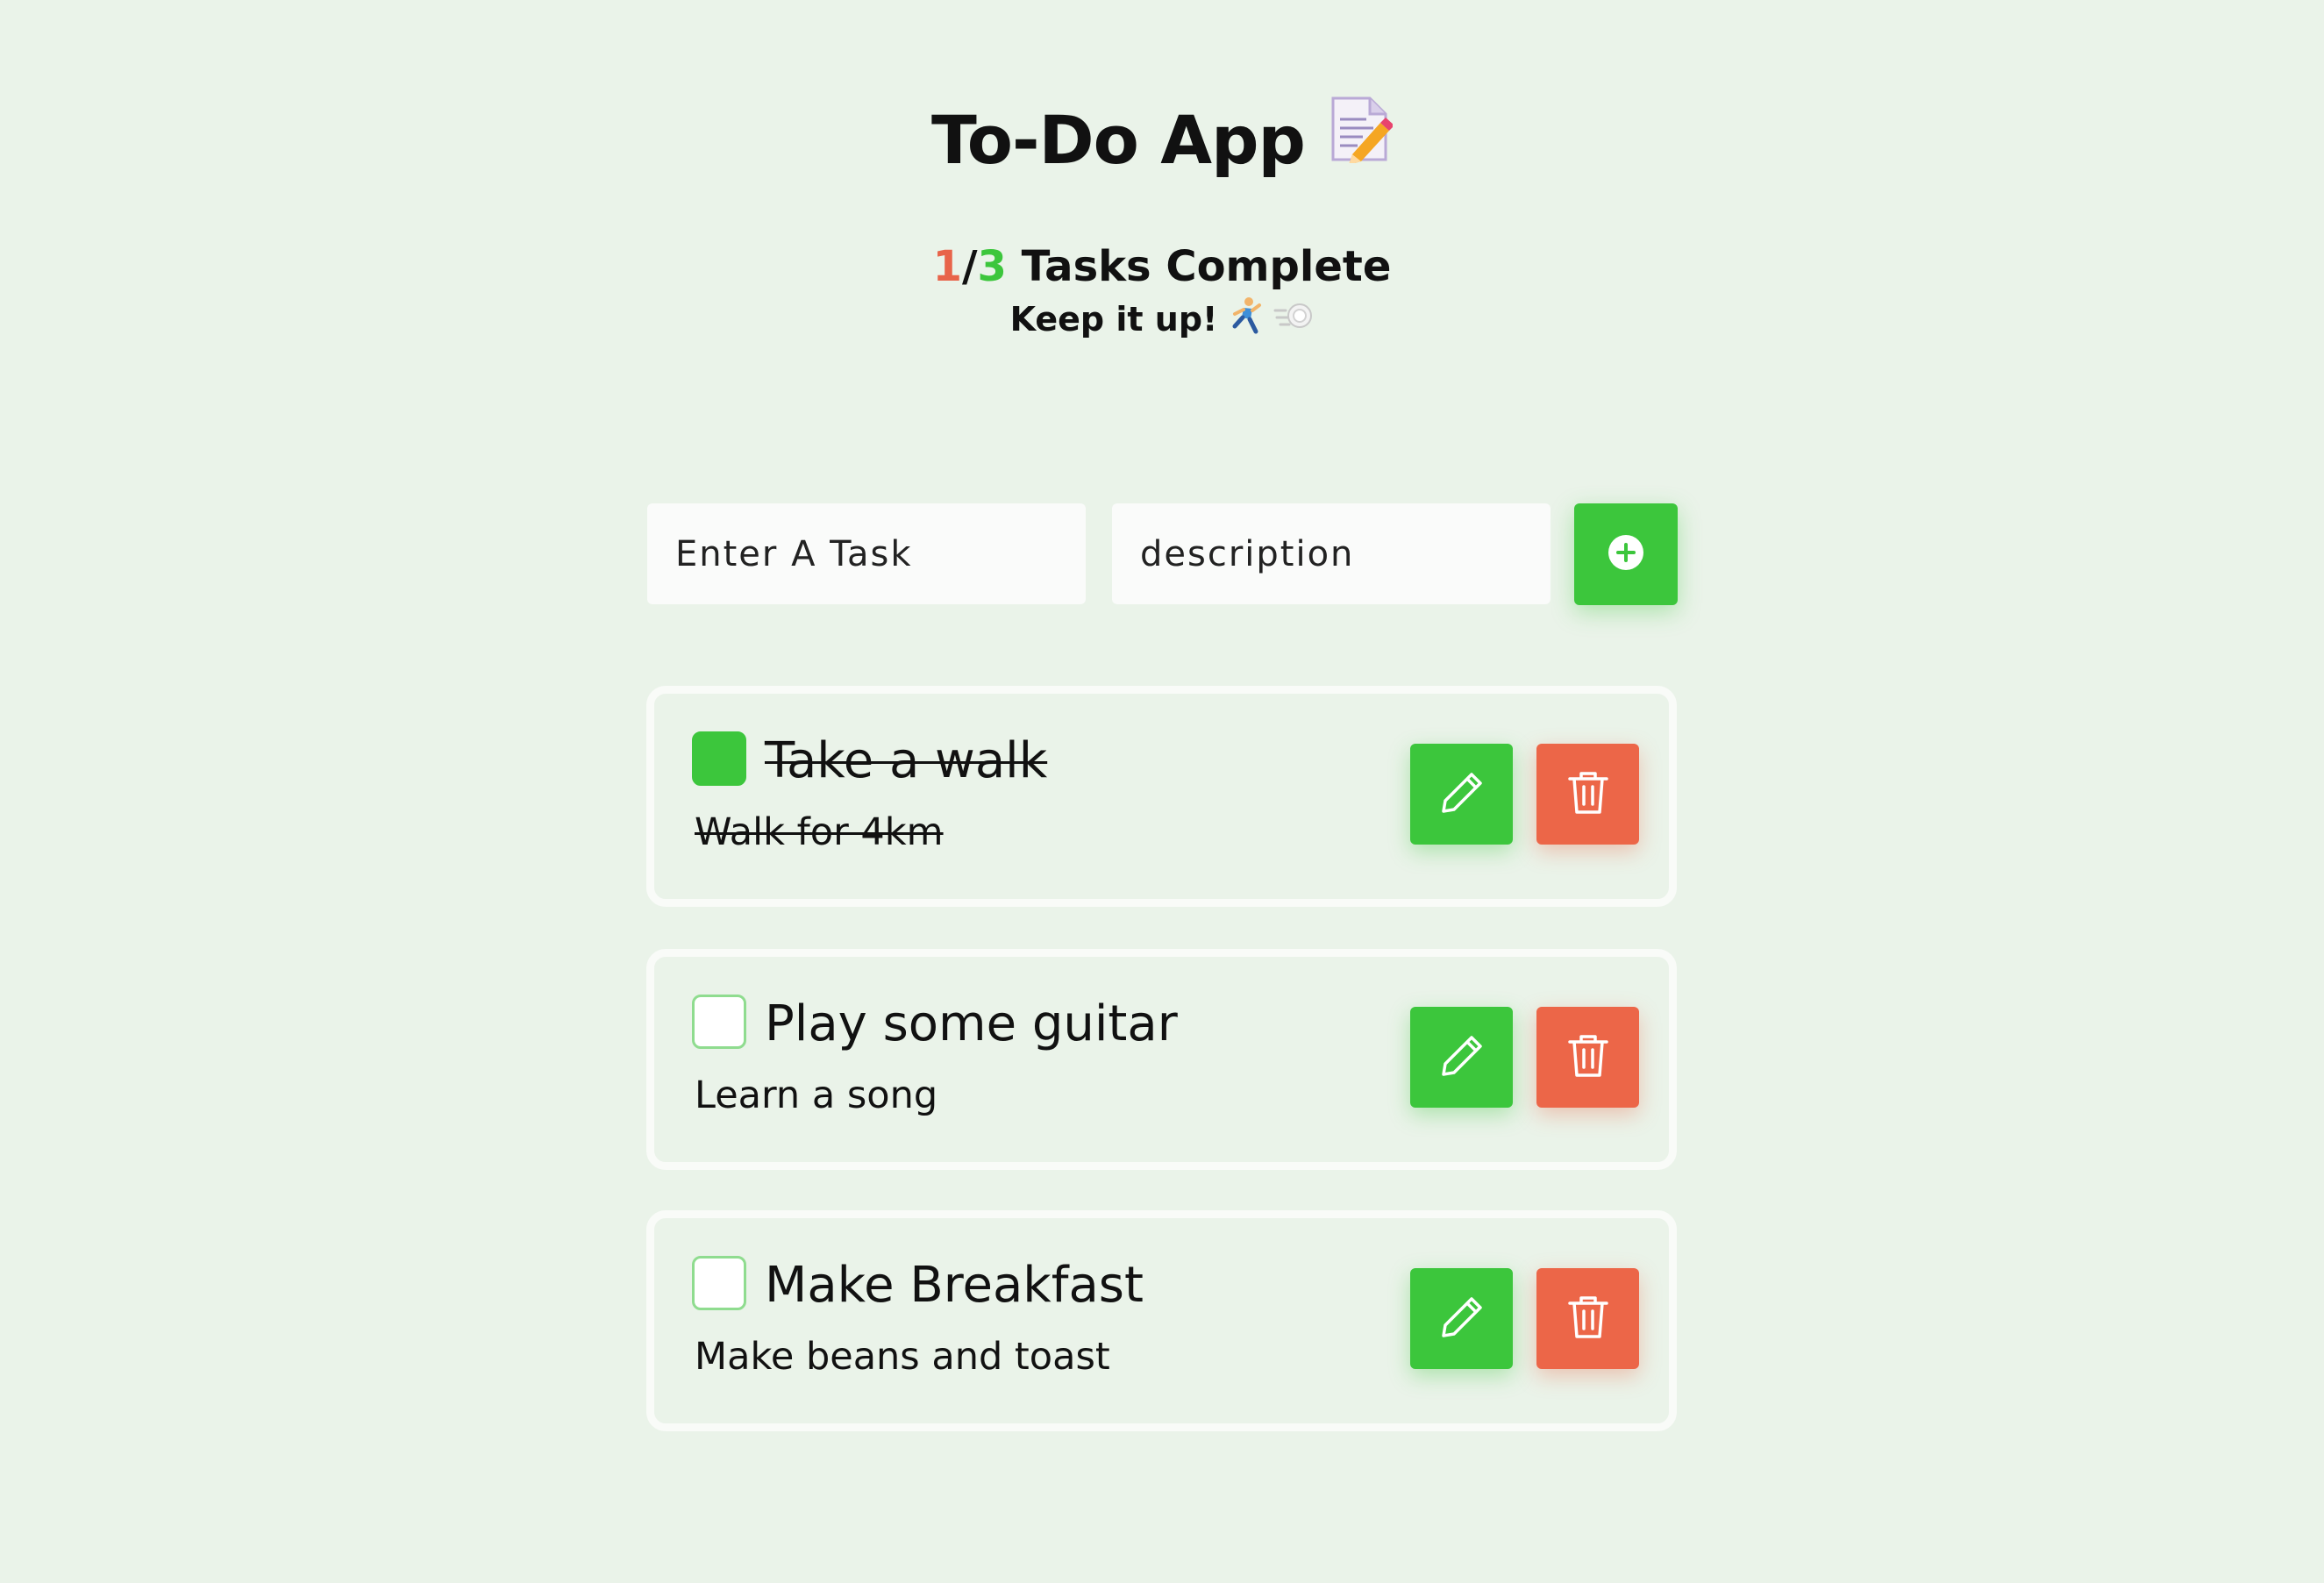 This screenshot has height=1583, width=2324. I want to click on task-description: Walk for 4km, so click(819, 832).